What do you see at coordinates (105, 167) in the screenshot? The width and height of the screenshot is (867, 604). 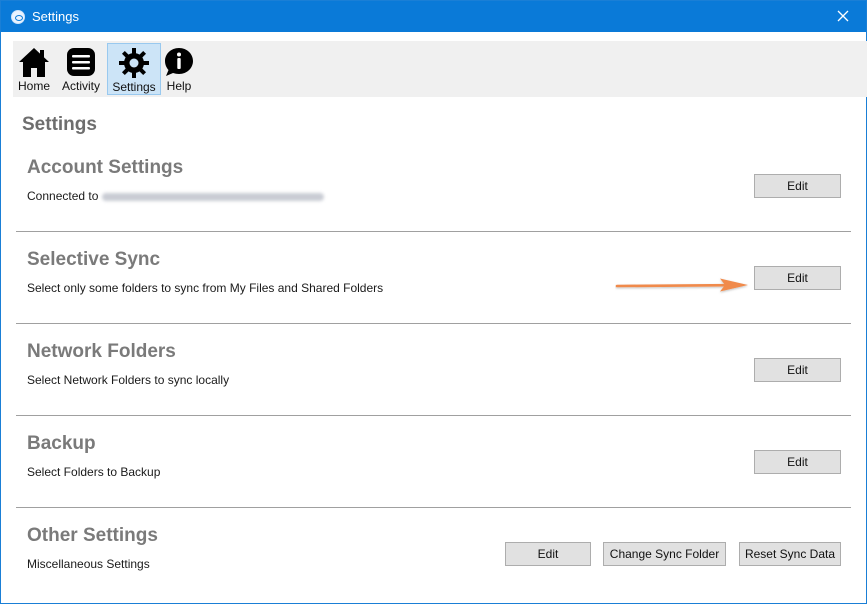 I see `section-title: Account Settings` at bounding box center [105, 167].